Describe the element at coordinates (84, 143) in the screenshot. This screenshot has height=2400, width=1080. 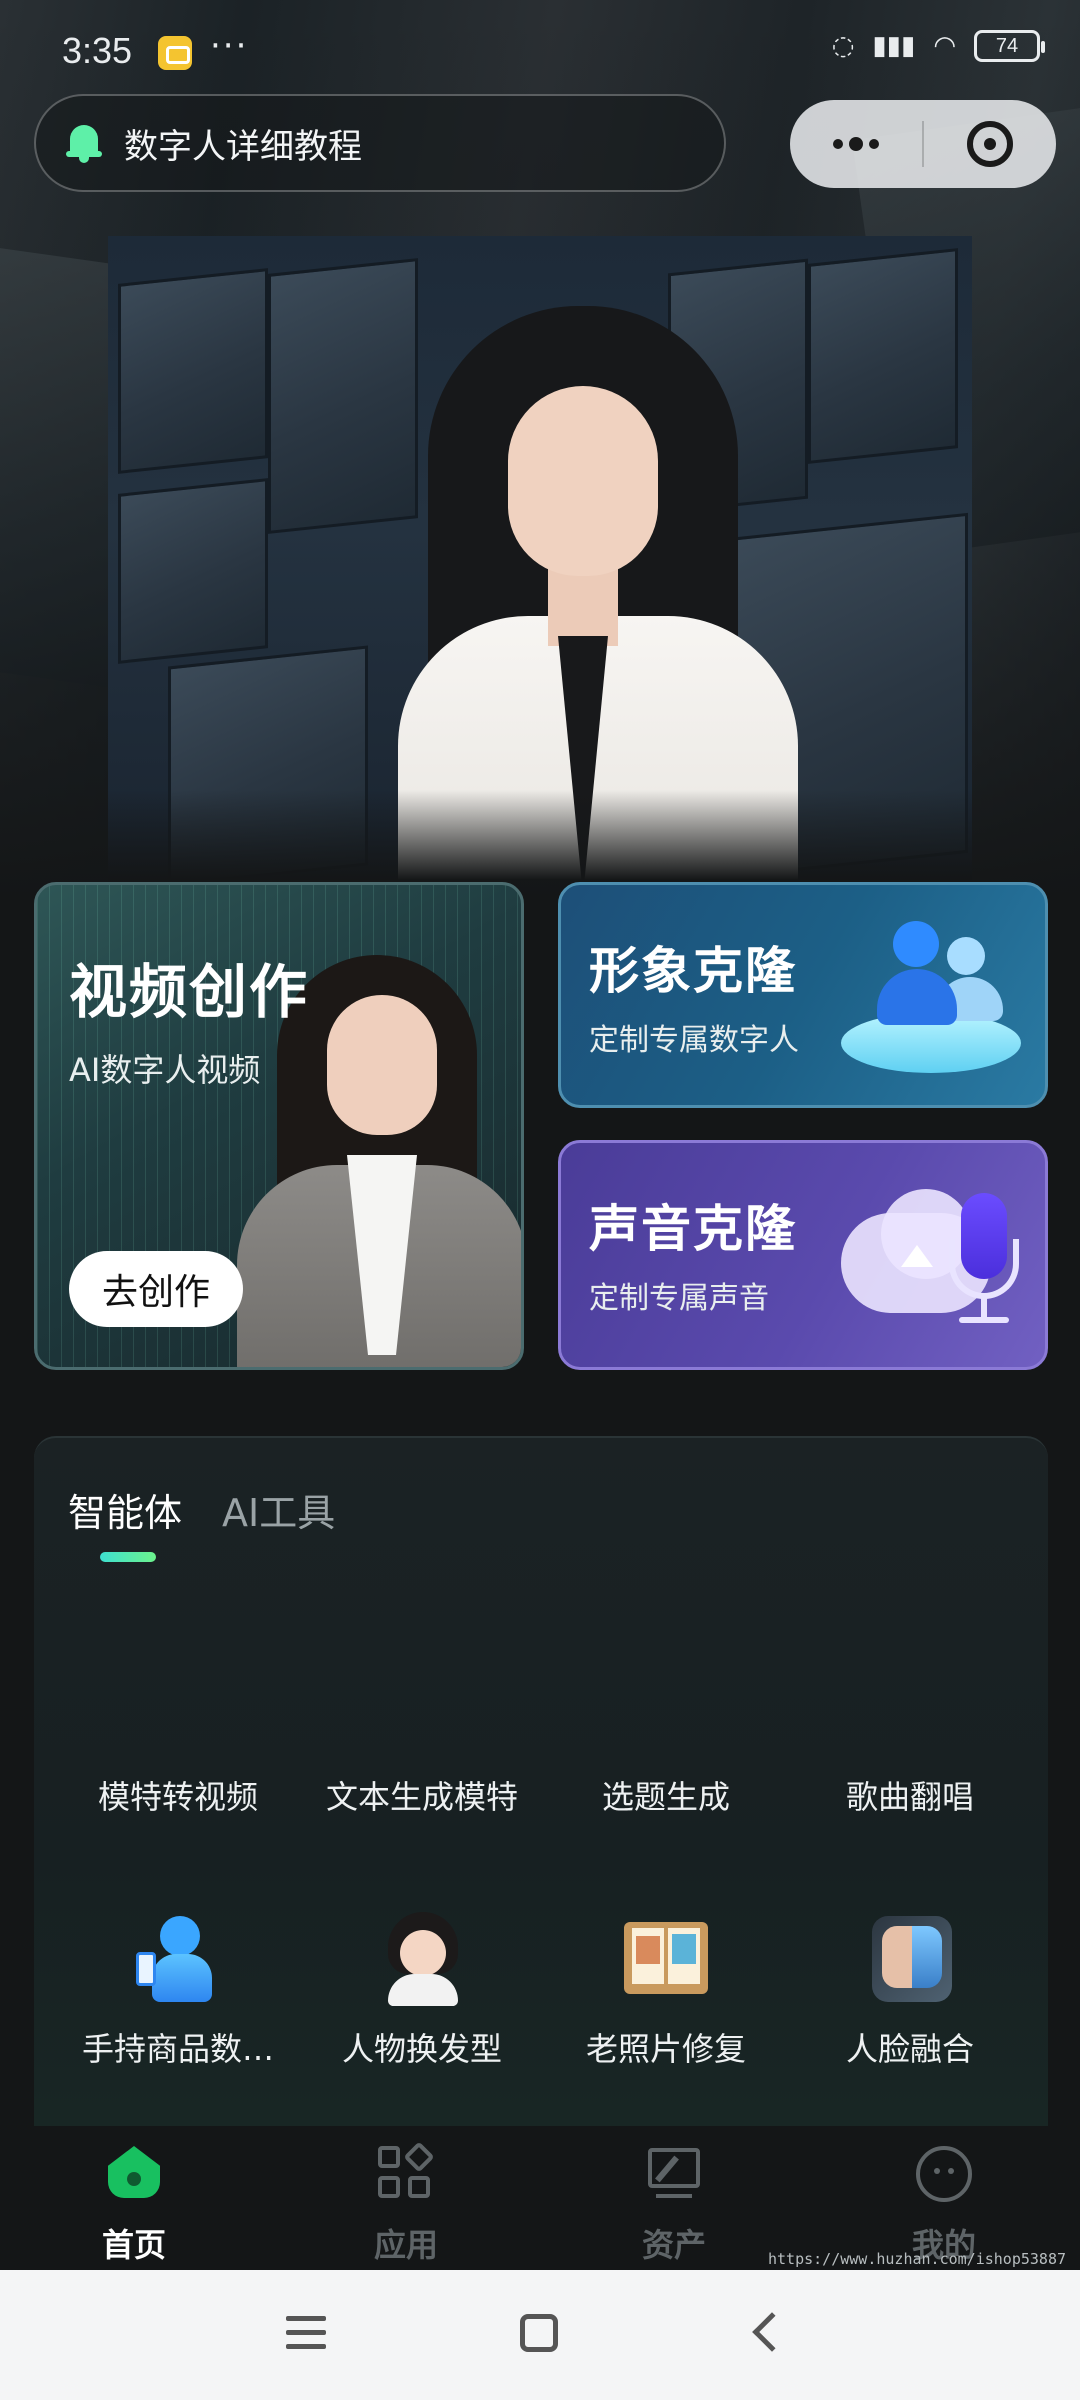
I see `bell-icon` at that location.